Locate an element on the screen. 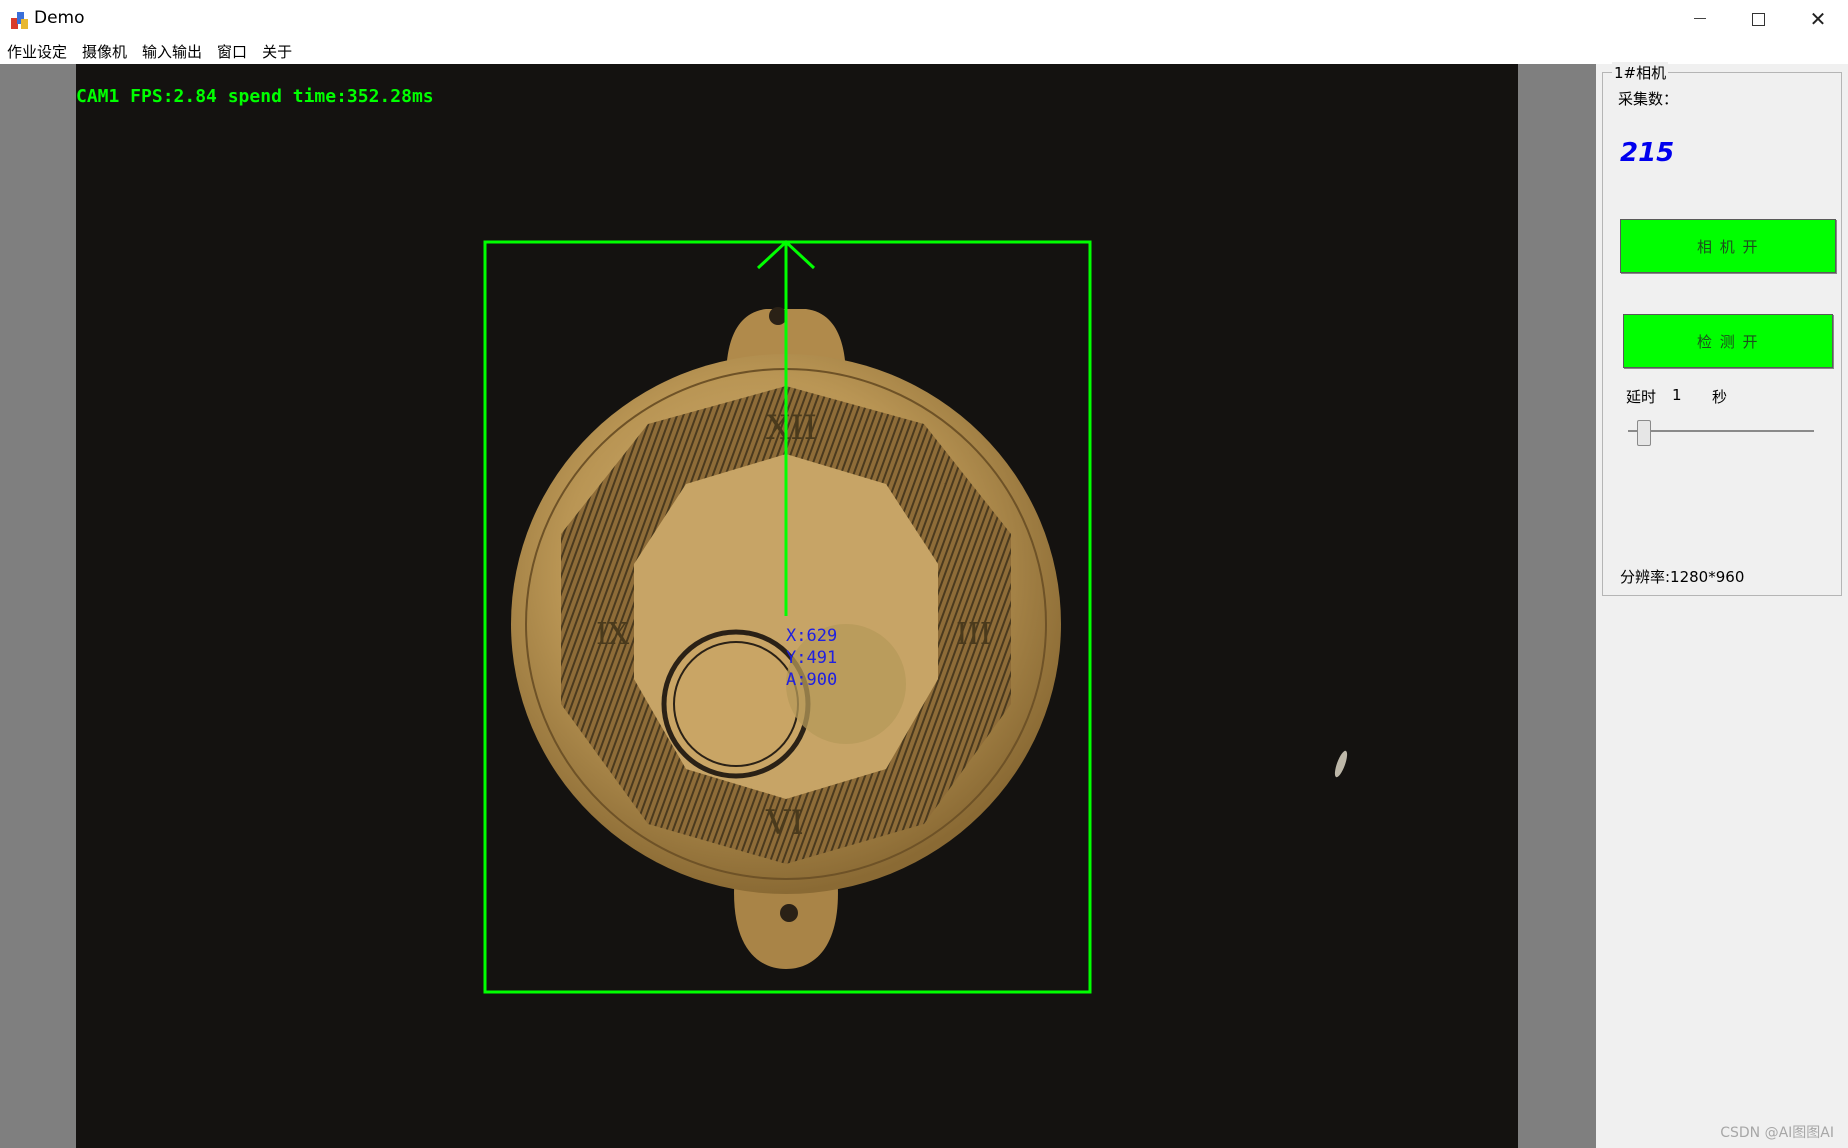 This screenshot has width=1848, height=1148. coord-y: Y:491 is located at coordinates (812, 658).